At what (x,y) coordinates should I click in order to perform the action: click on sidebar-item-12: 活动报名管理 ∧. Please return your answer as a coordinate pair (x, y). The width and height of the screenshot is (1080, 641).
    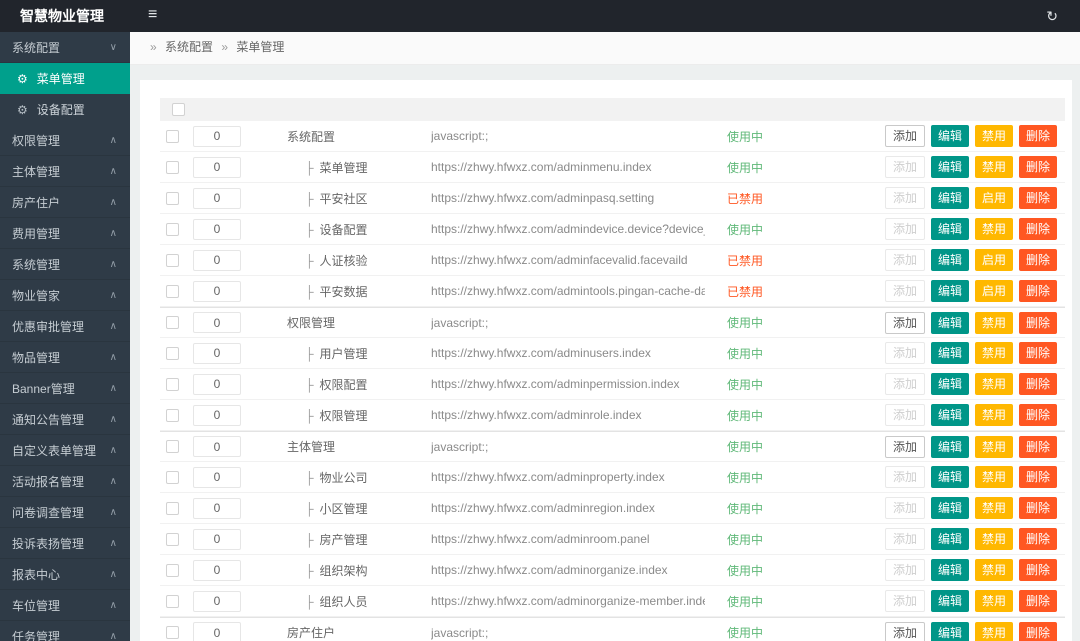
    Looking at the image, I should click on (65, 481).